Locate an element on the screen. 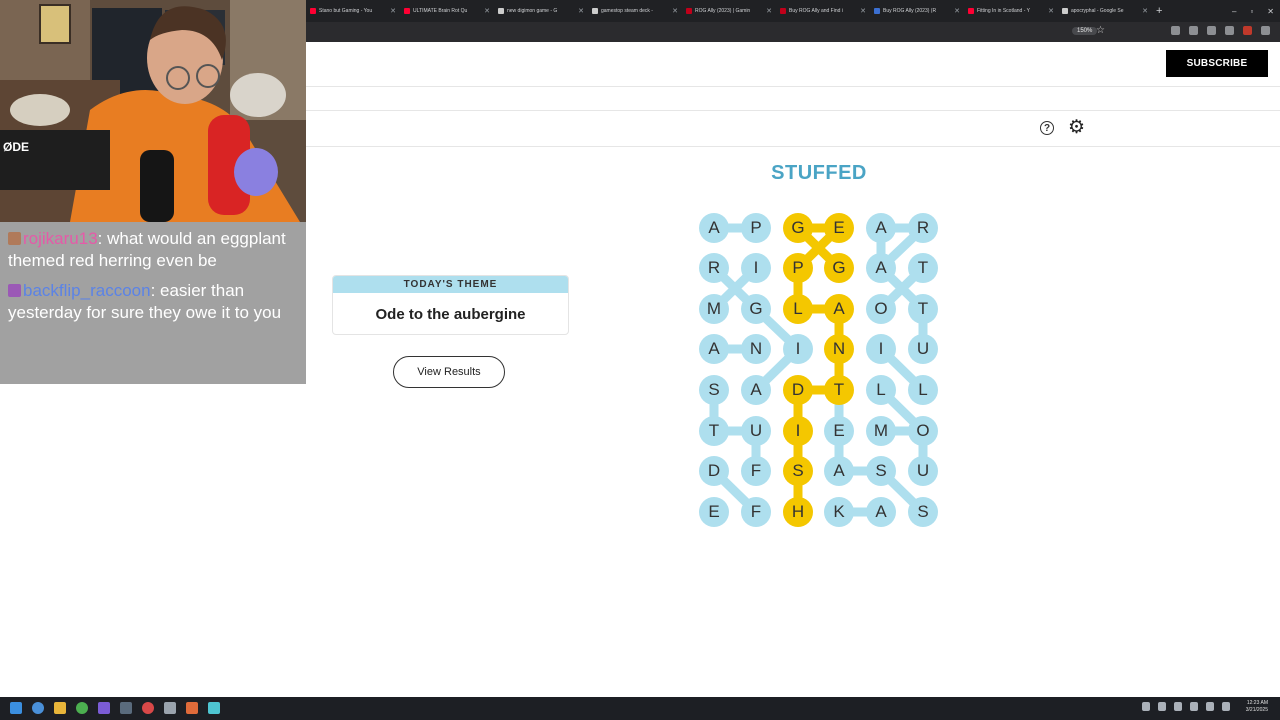 This screenshot has height=720, width=1280. folder-icon is located at coordinates (60, 708).